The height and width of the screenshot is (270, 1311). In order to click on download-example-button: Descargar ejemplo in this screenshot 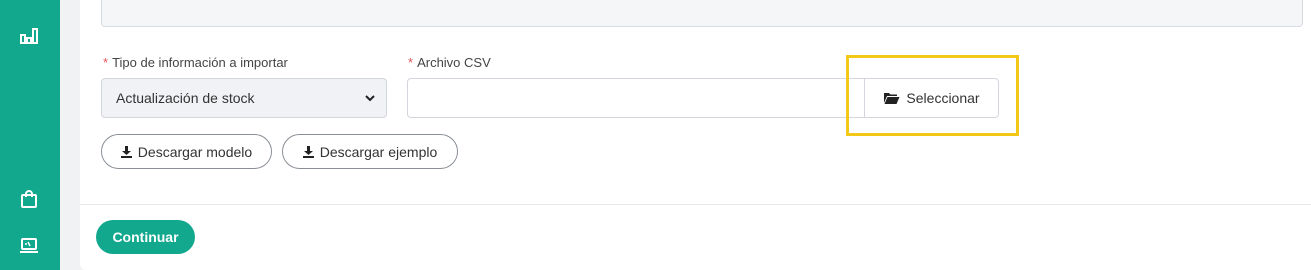, I will do `click(370, 151)`.